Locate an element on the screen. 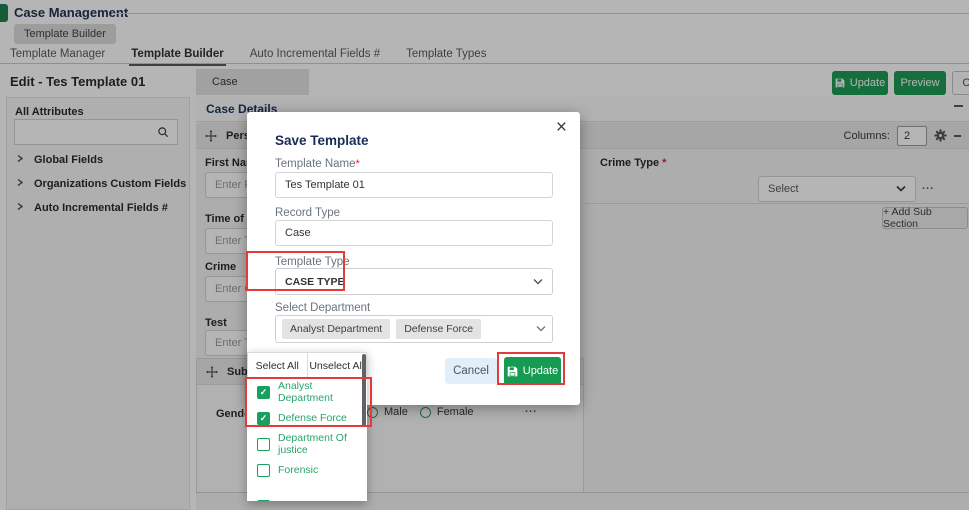 This screenshot has width=969, height=510. close-icon: × is located at coordinates (561, 127).